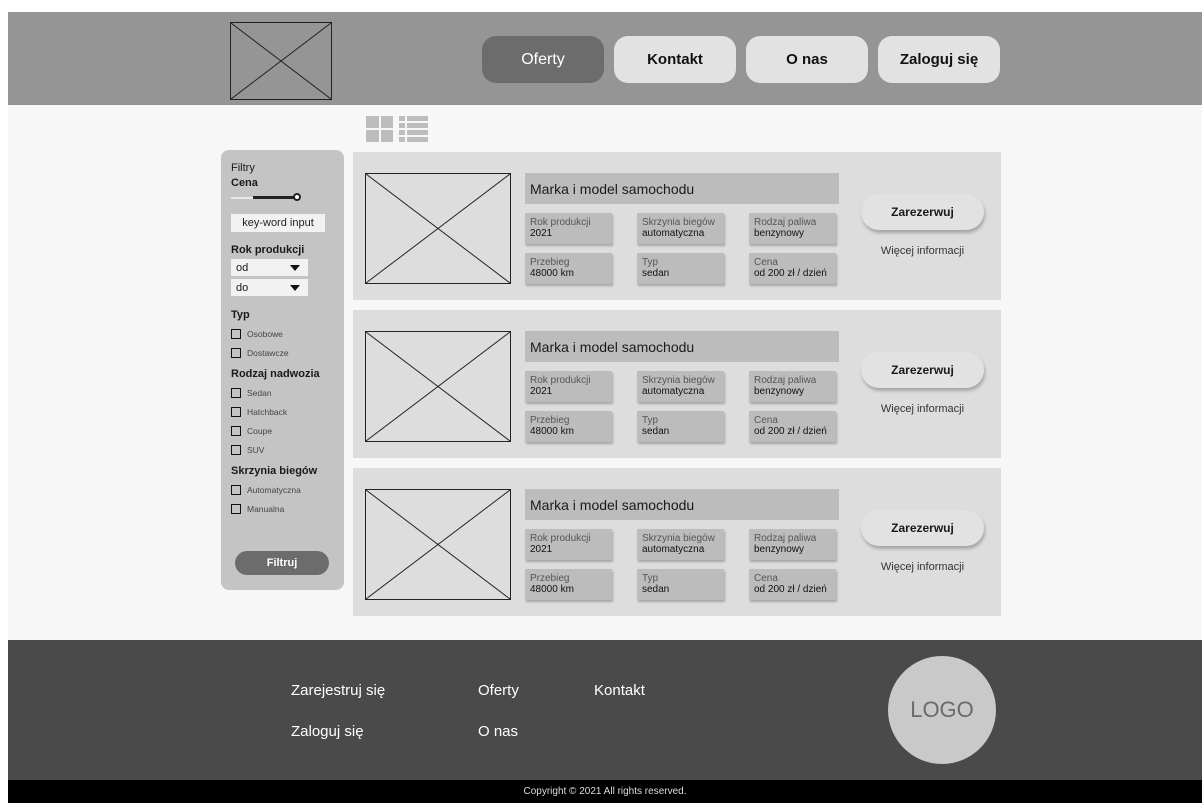 The width and height of the screenshot is (1202, 803). What do you see at coordinates (268, 250) in the screenshot?
I see `year-heading: Rok produkcji` at bounding box center [268, 250].